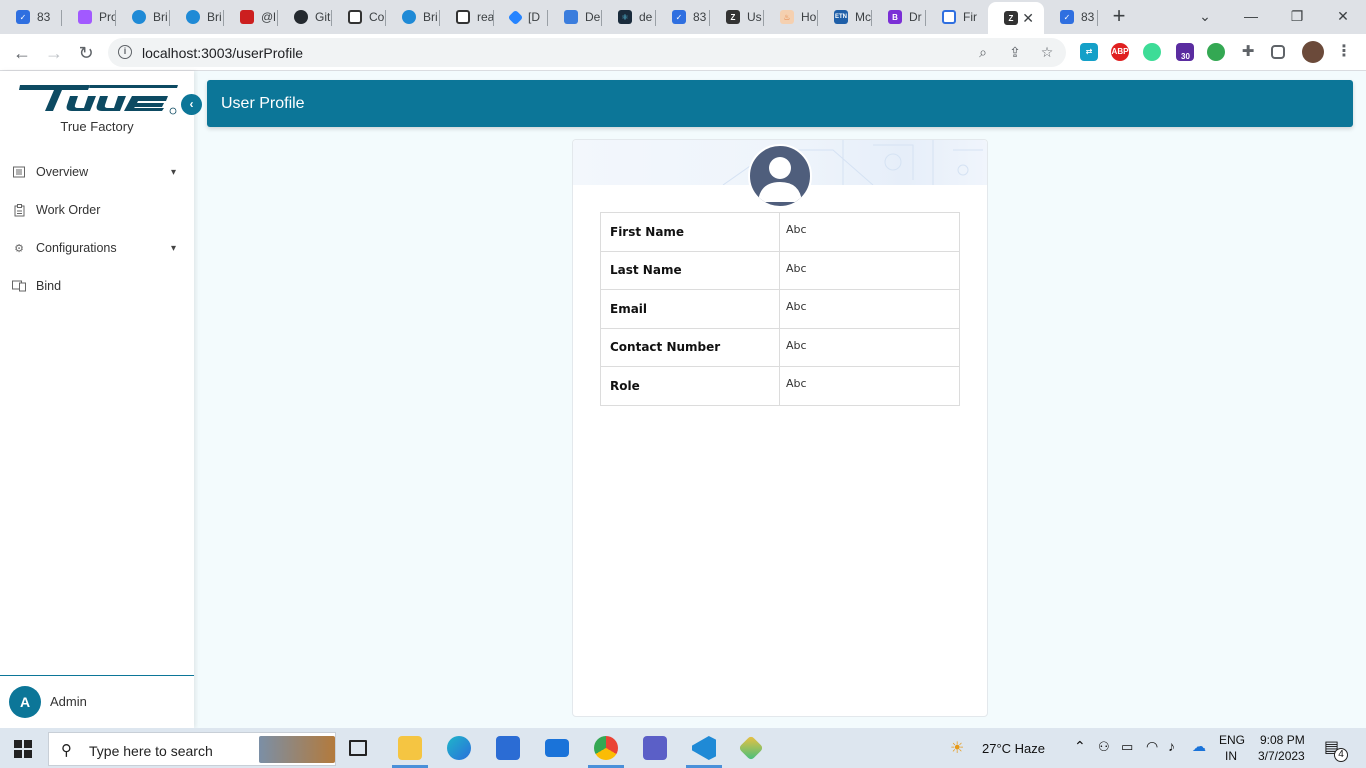  Describe the element at coordinates (733, 17) in the screenshot. I see `tab-favicon-icon: Z` at that location.